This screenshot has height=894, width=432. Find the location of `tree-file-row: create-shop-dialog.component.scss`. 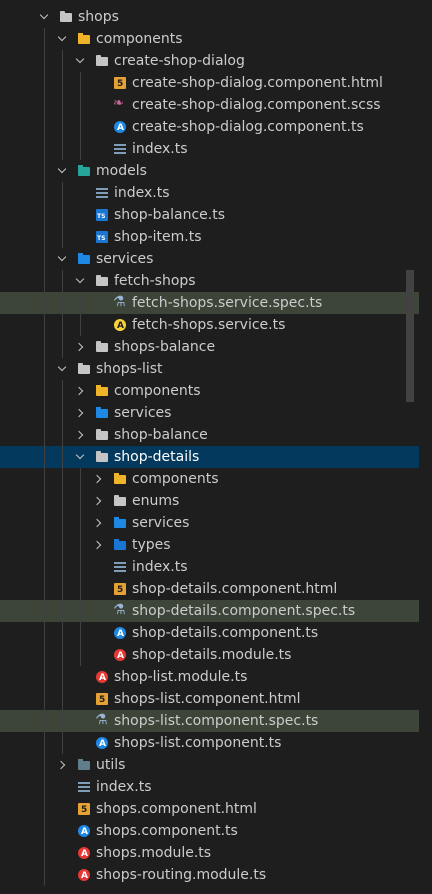

tree-file-row: create-shop-dialog.component.scss is located at coordinates (209, 104).